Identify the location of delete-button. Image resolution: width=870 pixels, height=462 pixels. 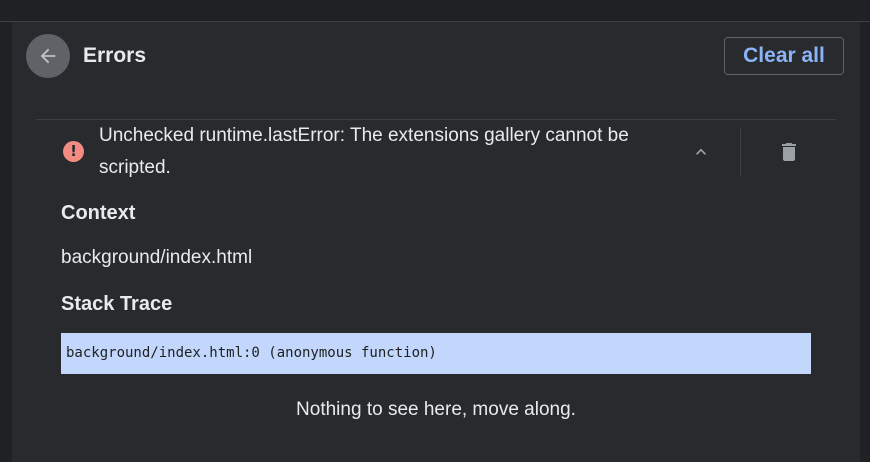
(789, 152).